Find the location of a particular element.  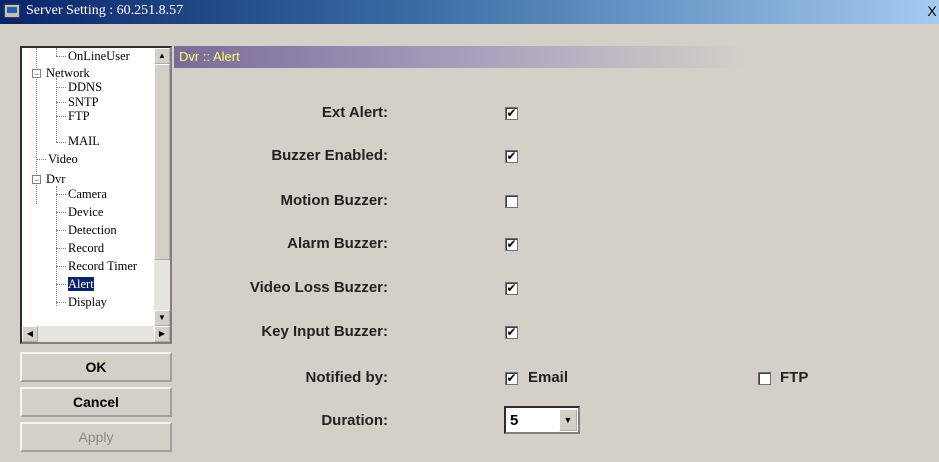

key-input-buzzer-label: Key Input Buzzer: is located at coordinates (324, 331).